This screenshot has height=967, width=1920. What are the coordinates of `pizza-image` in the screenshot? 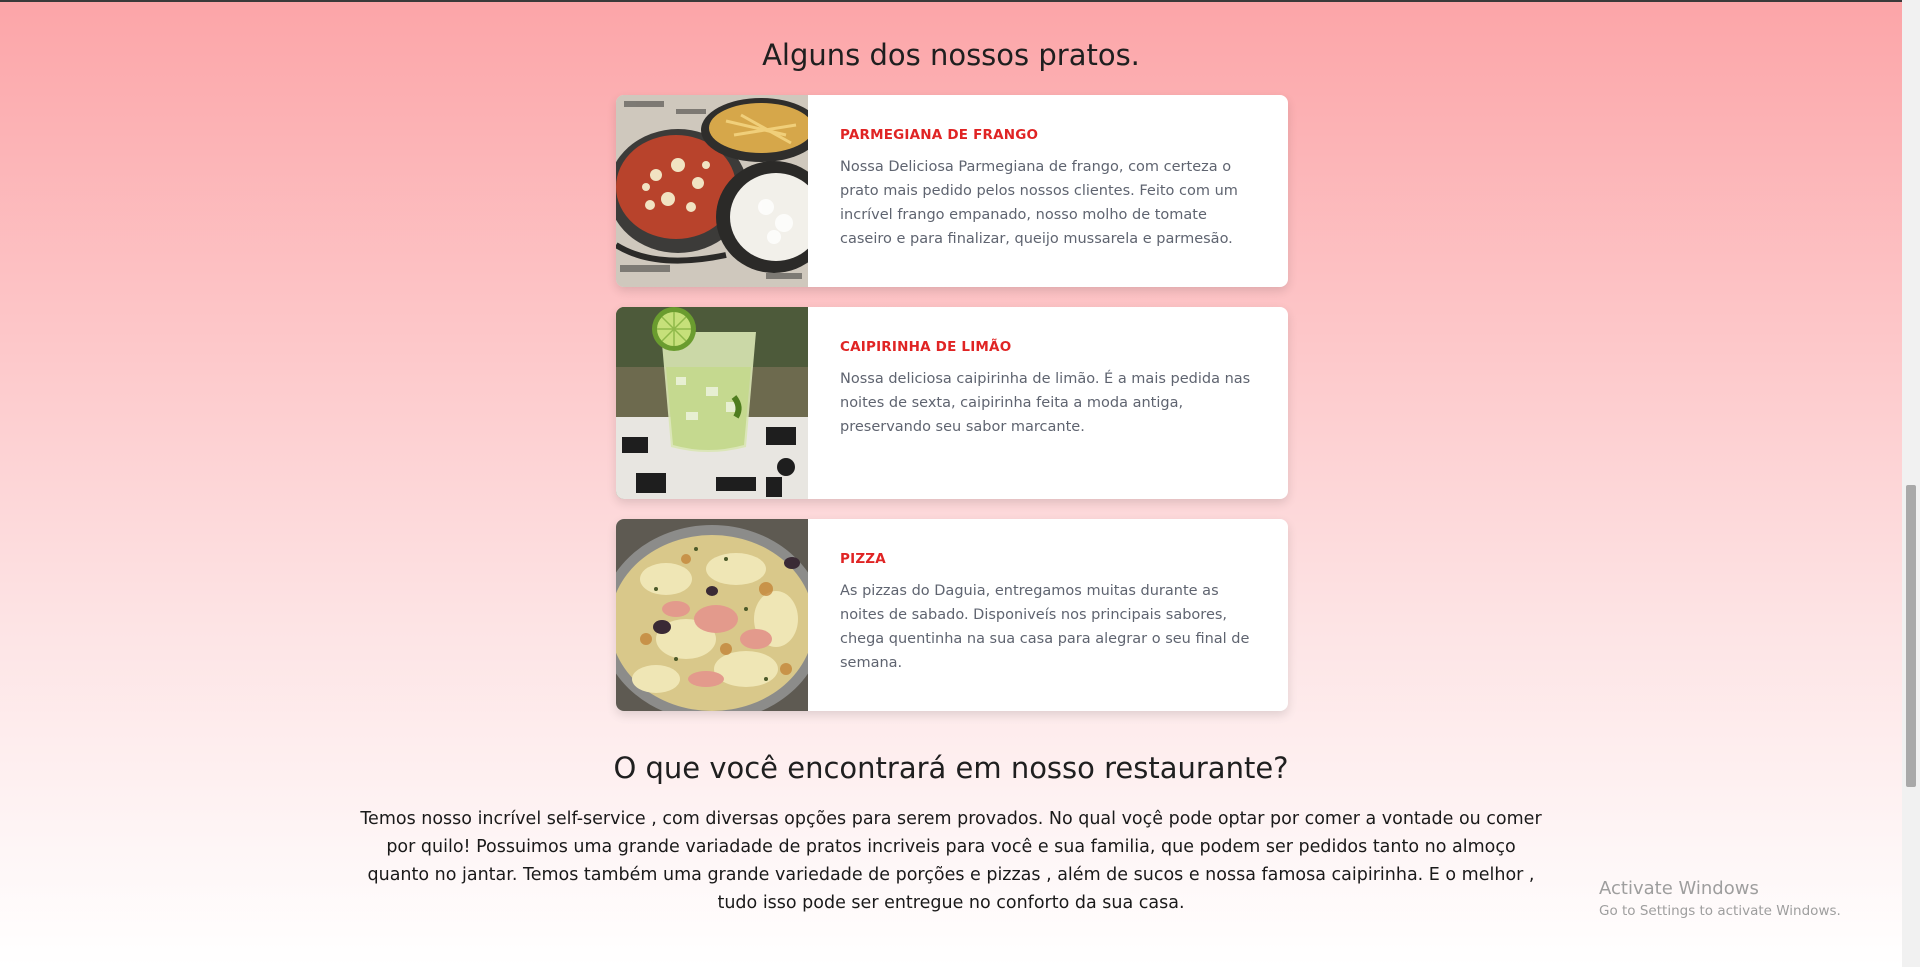 It's located at (712, 615).